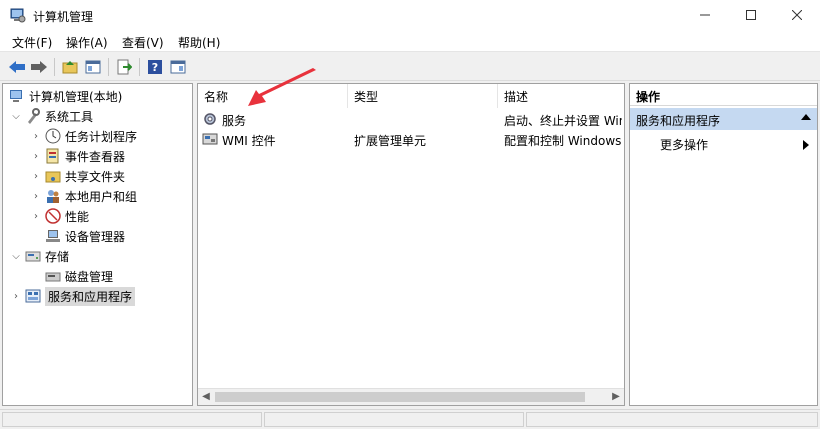 This screenshot has height=429, width=820. What do you see at coordinates (101, 196) in the screenshot?
I see `tree-label: 本地用户和组` at bounding box center [101, 196].